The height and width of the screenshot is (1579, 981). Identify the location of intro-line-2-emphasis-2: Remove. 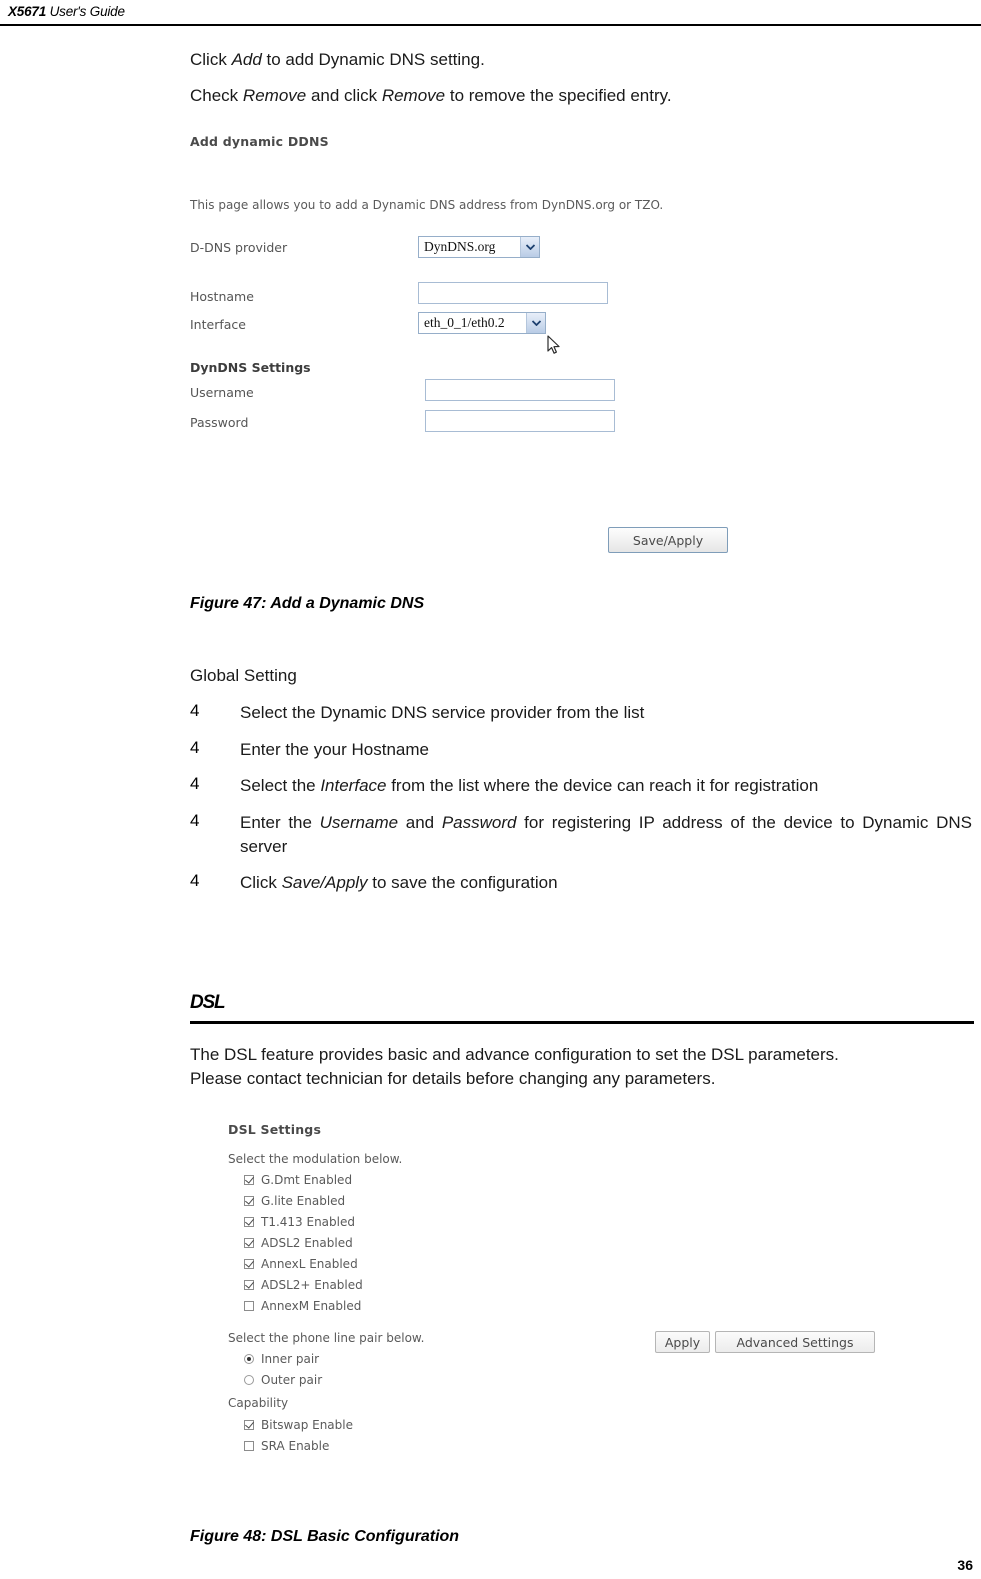
(413, 95).